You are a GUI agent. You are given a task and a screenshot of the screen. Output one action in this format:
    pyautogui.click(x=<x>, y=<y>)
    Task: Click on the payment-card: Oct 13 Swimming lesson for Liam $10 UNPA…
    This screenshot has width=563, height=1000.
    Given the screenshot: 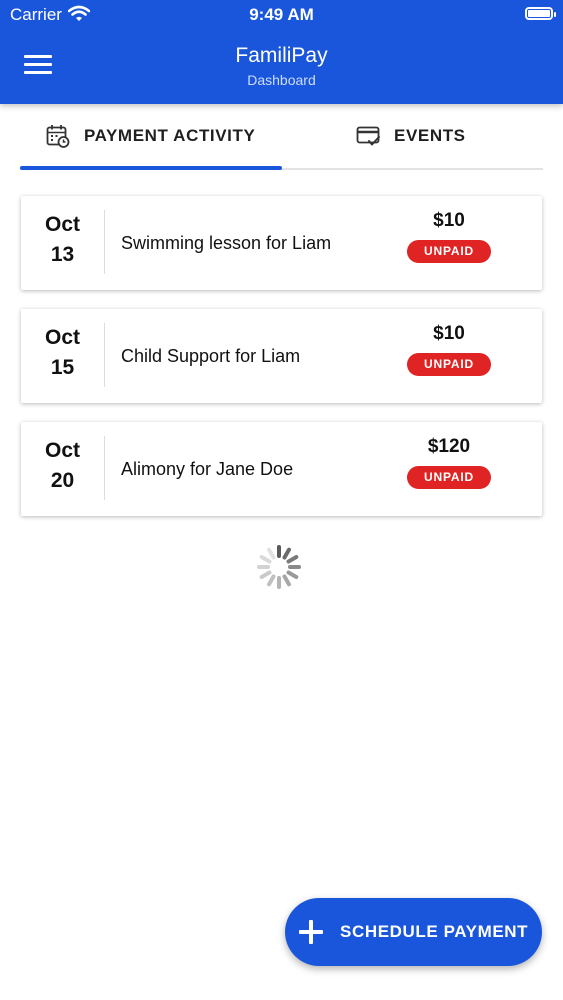 What is the action you would take?
    pyautogui.click(x=281, y=243)
    